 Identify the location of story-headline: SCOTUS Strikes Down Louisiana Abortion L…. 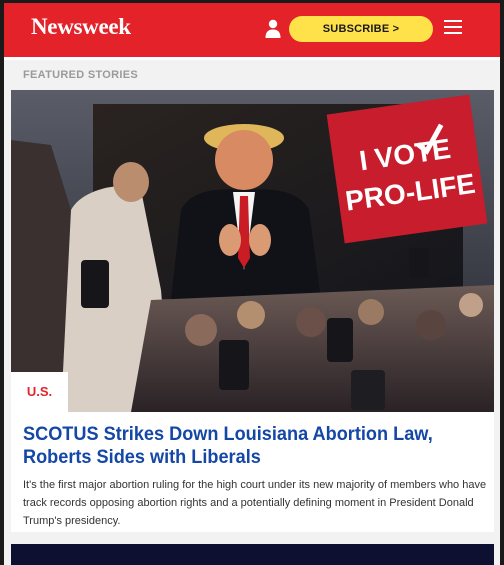
(253, 446).